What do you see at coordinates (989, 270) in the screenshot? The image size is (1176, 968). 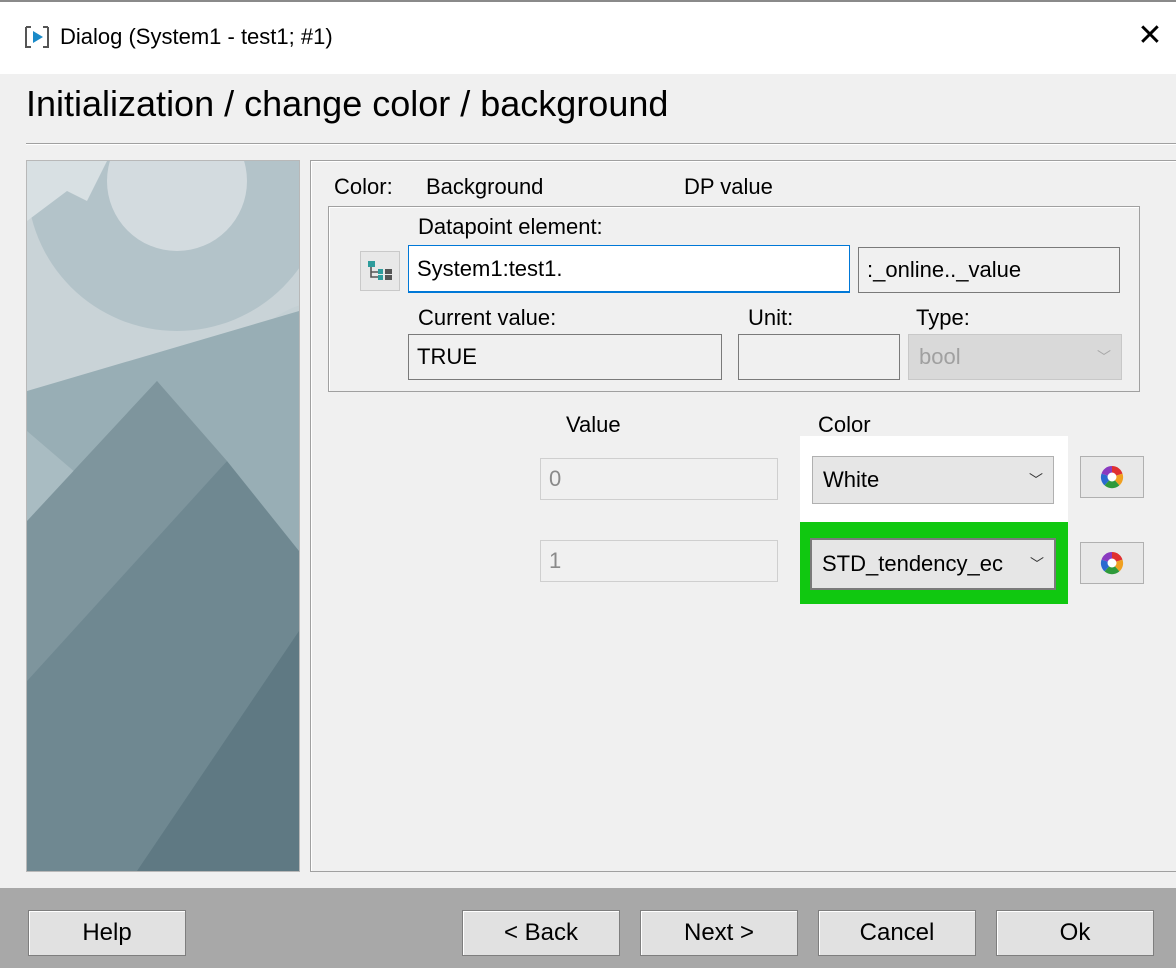 I see `config-field: :_online.._value` at bounding box center [989, 270].